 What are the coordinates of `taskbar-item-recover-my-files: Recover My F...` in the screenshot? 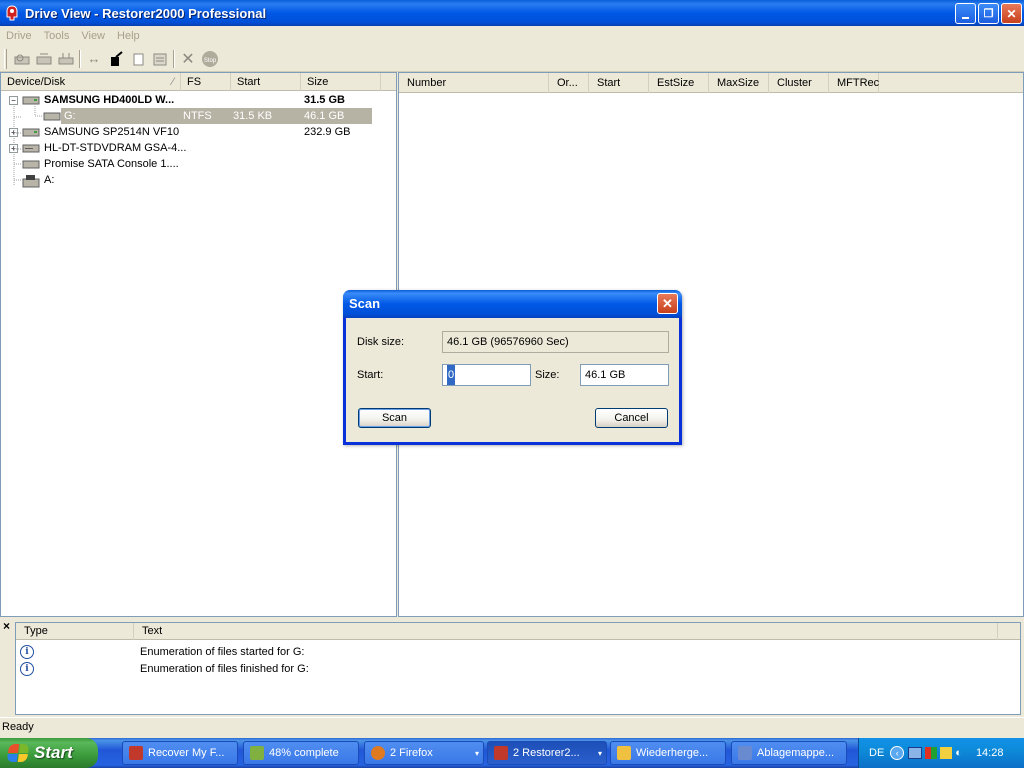 It's located at (180, 753).